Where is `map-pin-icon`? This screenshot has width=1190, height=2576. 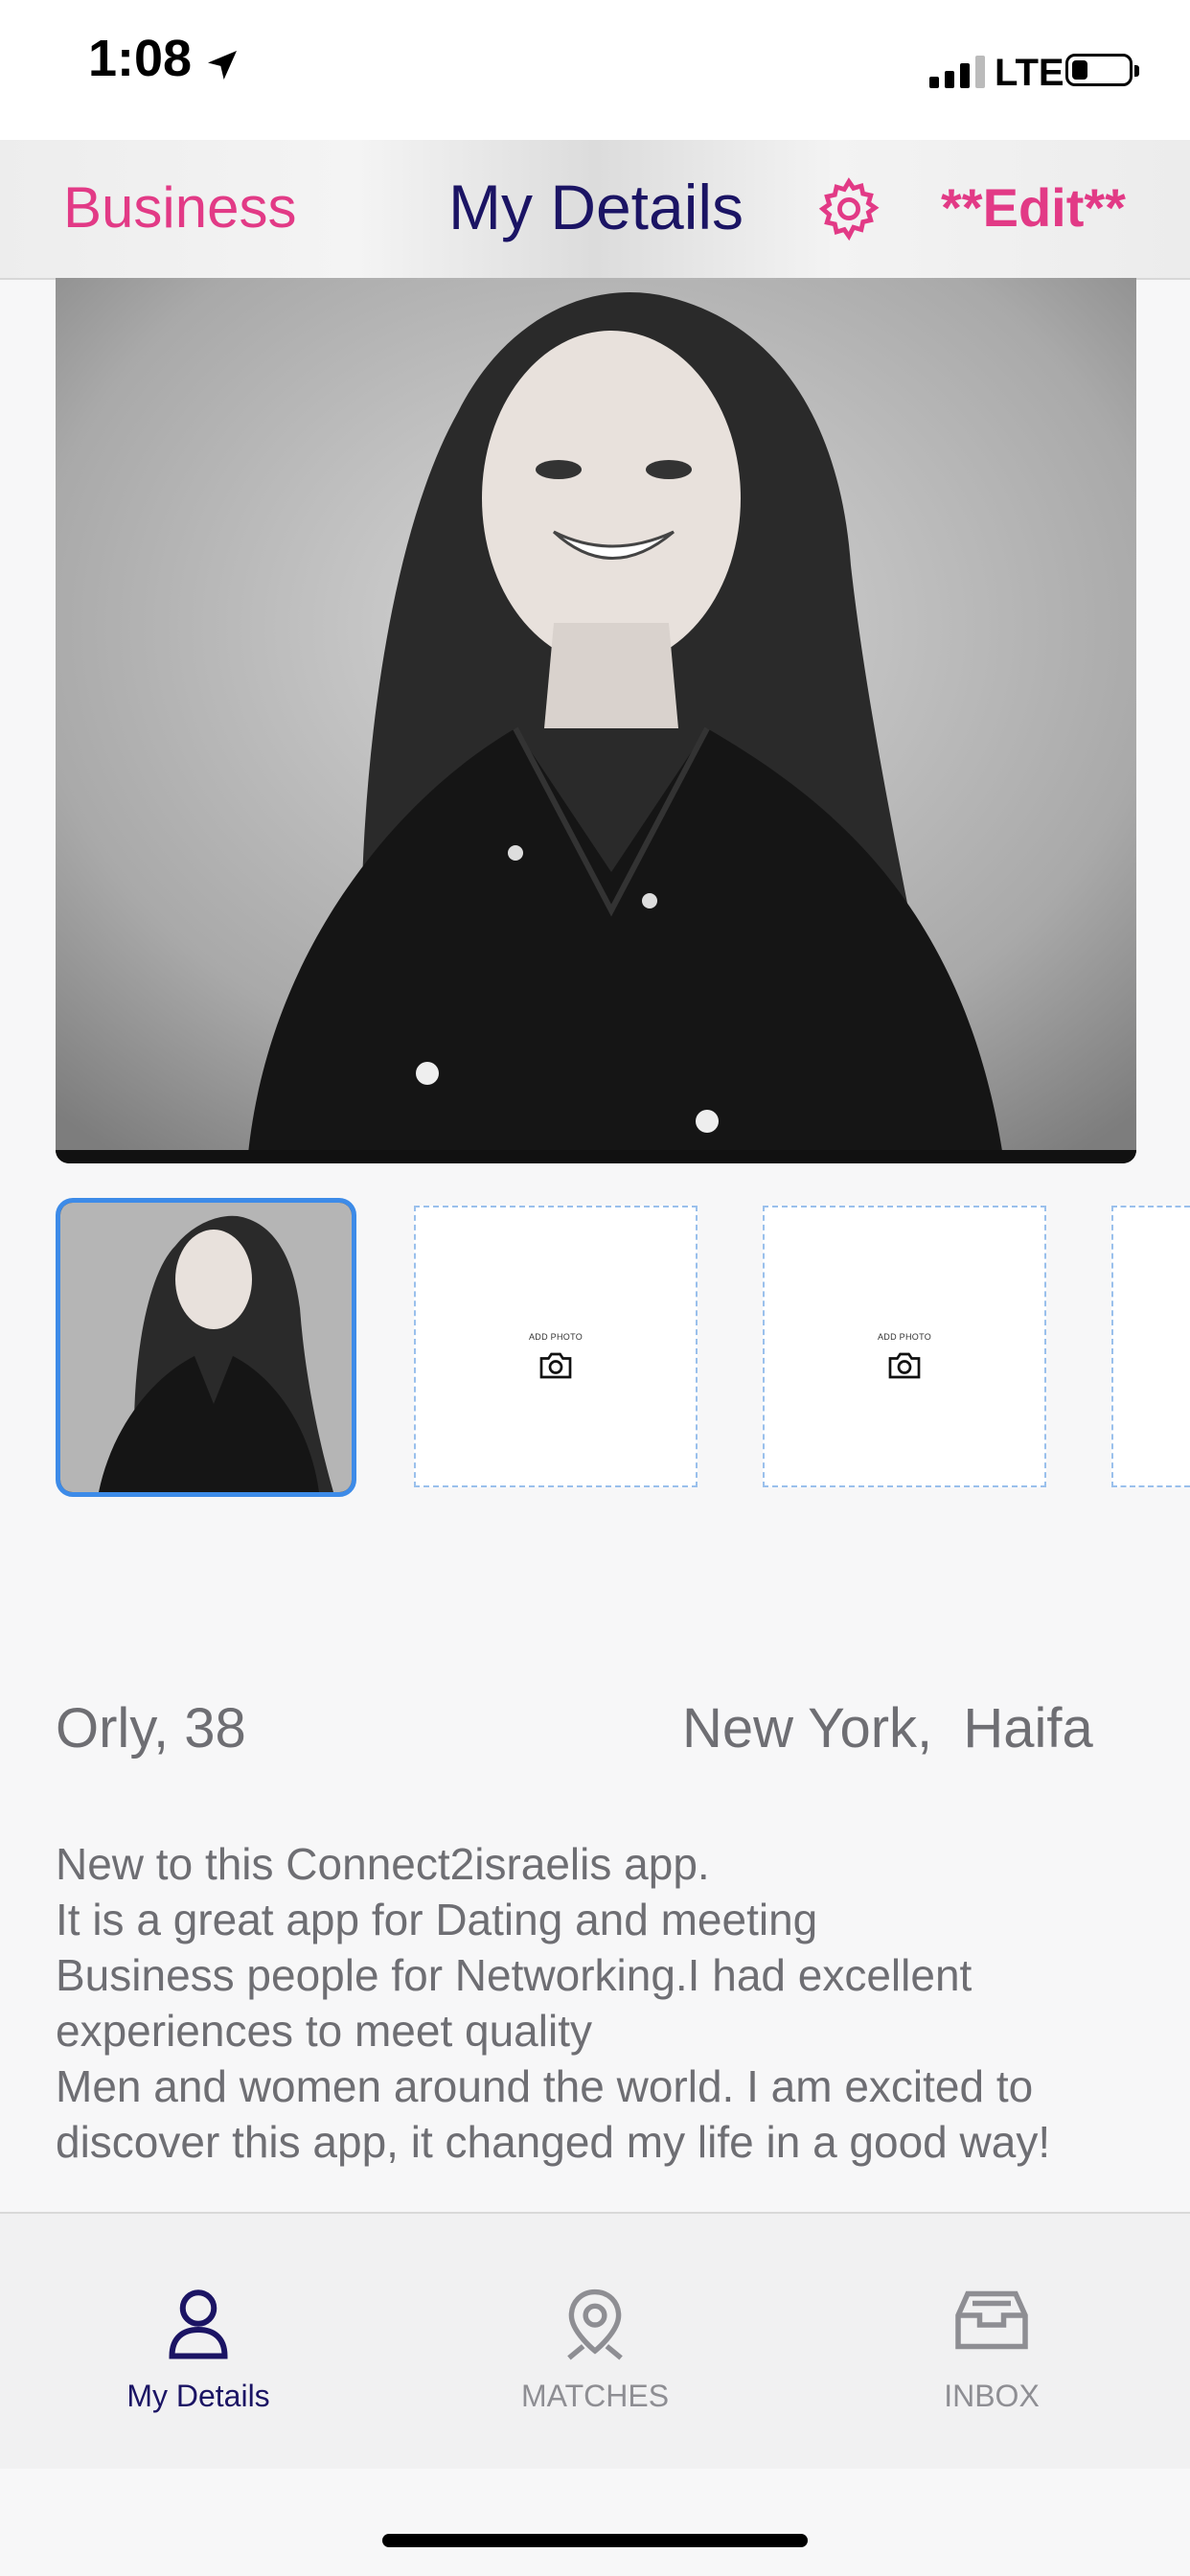
map-pin-icon is located at coordinates (595, 2324).